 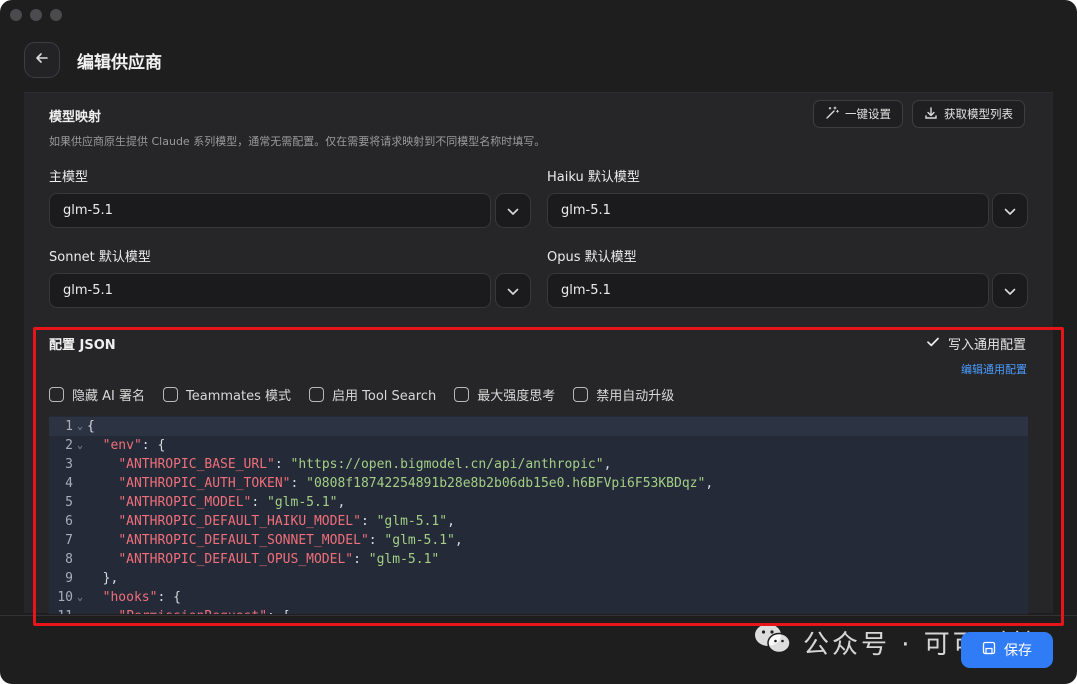 What do you see at coordinates (986, 345) in the screenshot?
I see `write-common-config-label: 写入通用配置` at bounding box center [986, 345].